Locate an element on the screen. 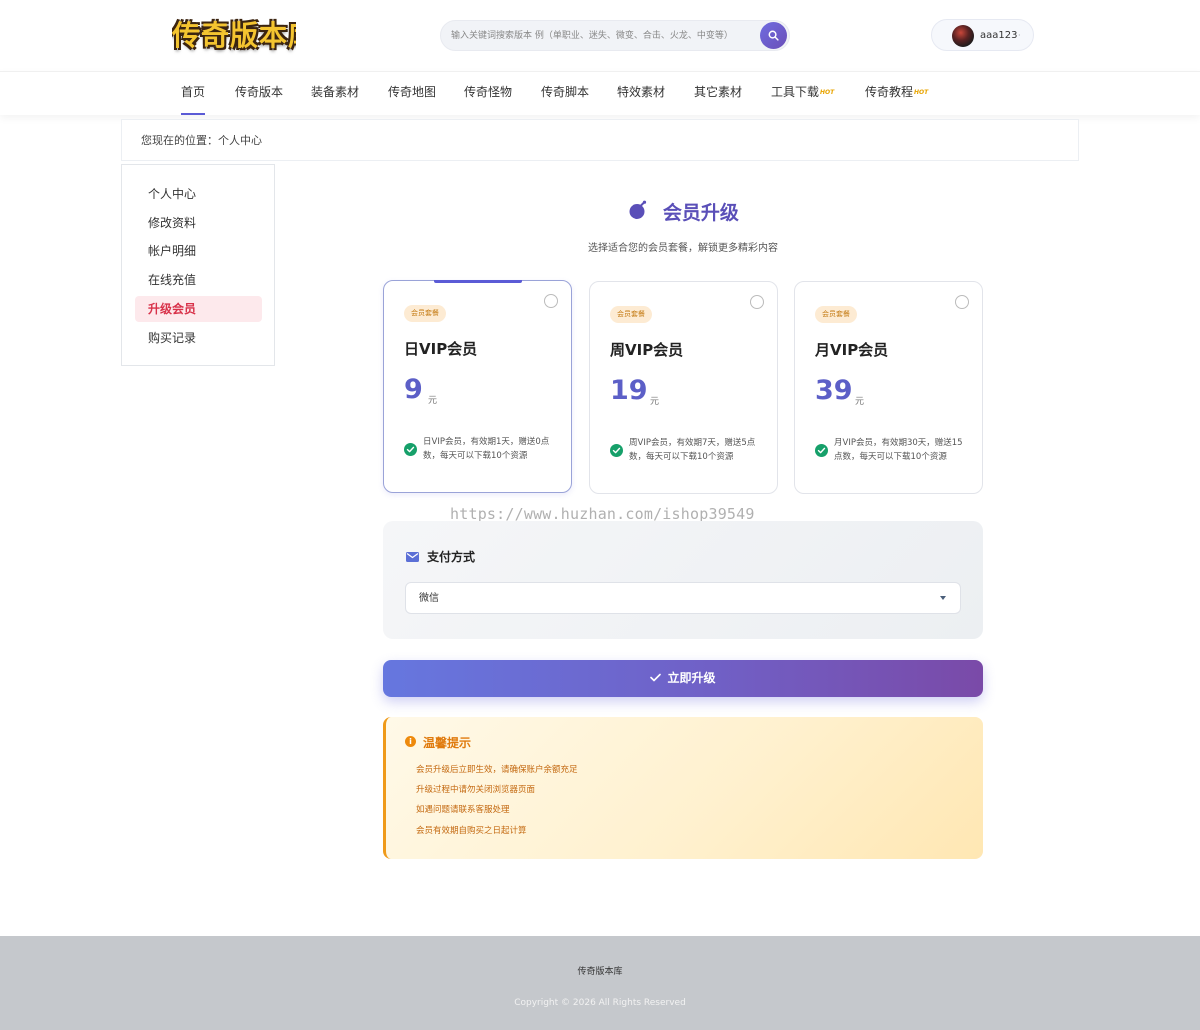 The image size is (1200, 1030). username: aaa123 is located at coordinates (999, 35).